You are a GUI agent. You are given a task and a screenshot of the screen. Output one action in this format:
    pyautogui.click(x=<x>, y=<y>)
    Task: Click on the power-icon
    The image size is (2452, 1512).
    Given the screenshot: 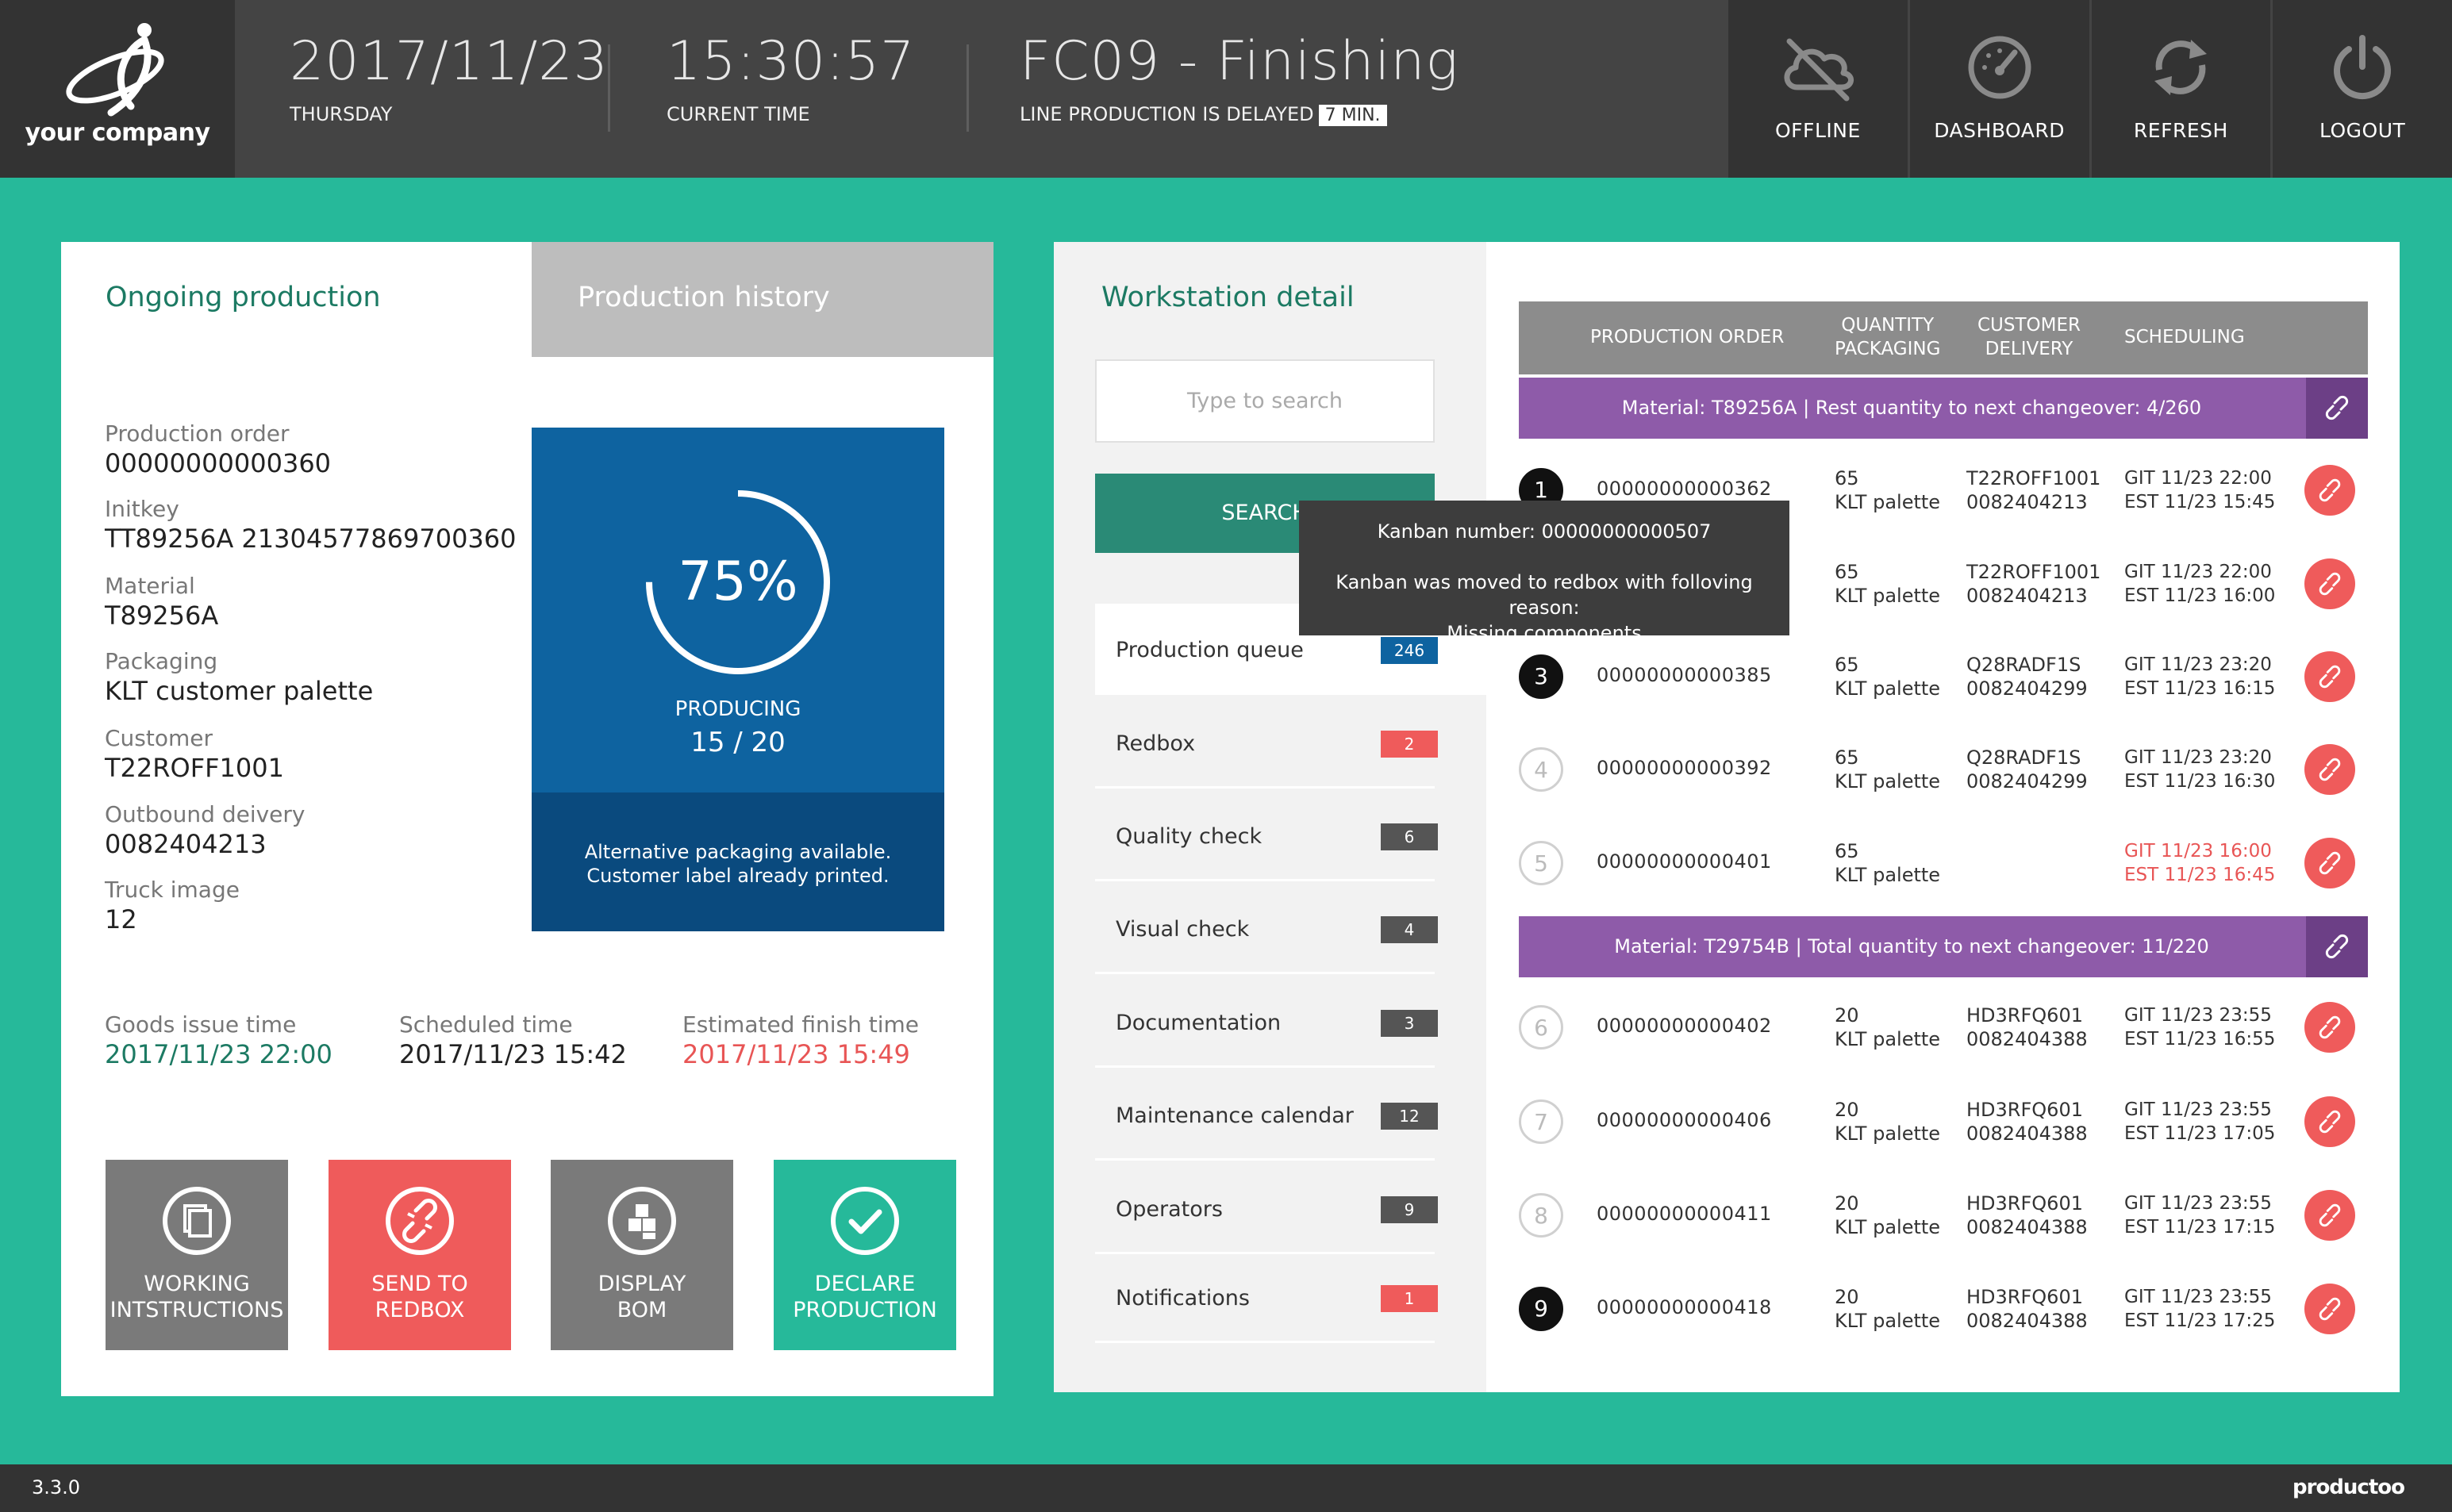 What is the action you would take?
    pyautogui.click(x=2363, y=68)
    